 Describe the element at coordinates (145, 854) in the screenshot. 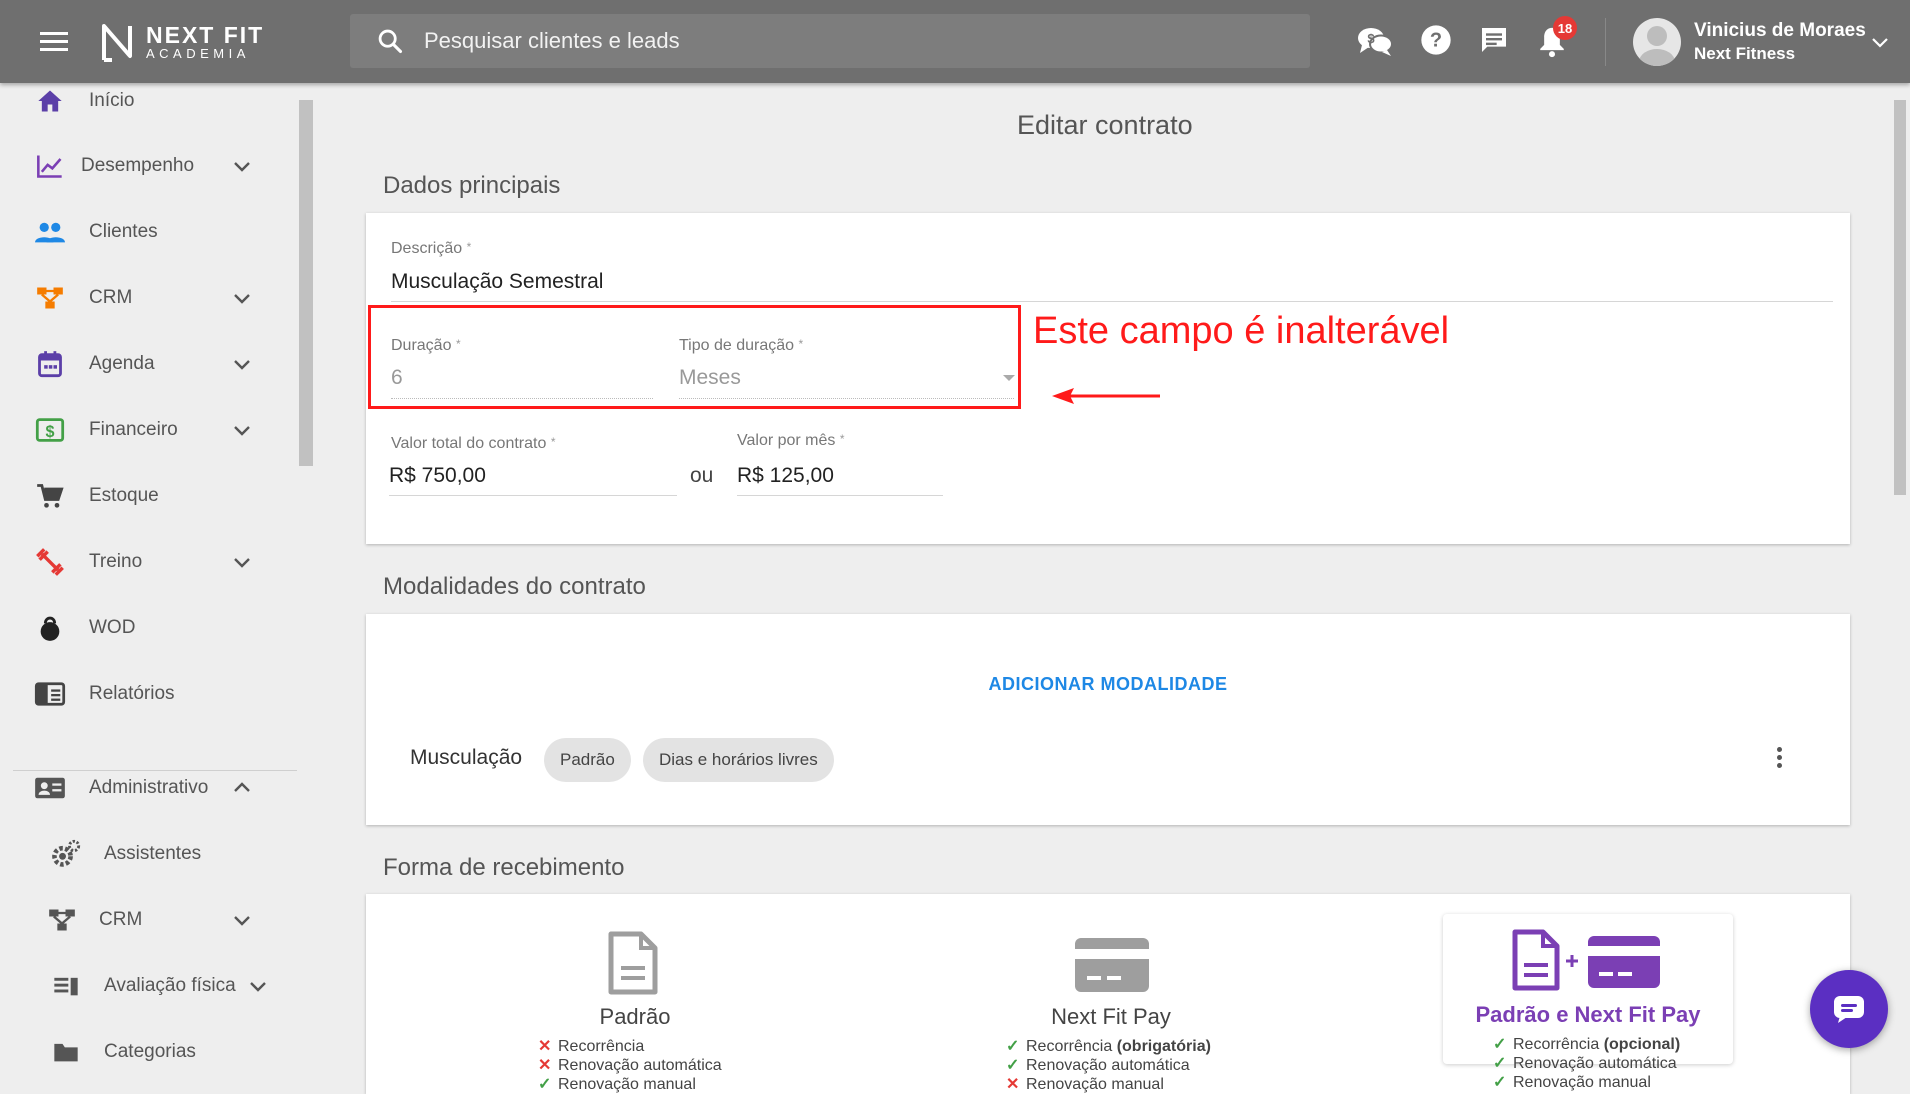

I see `sidebar-item-assistentes: Assistentes` at that location.